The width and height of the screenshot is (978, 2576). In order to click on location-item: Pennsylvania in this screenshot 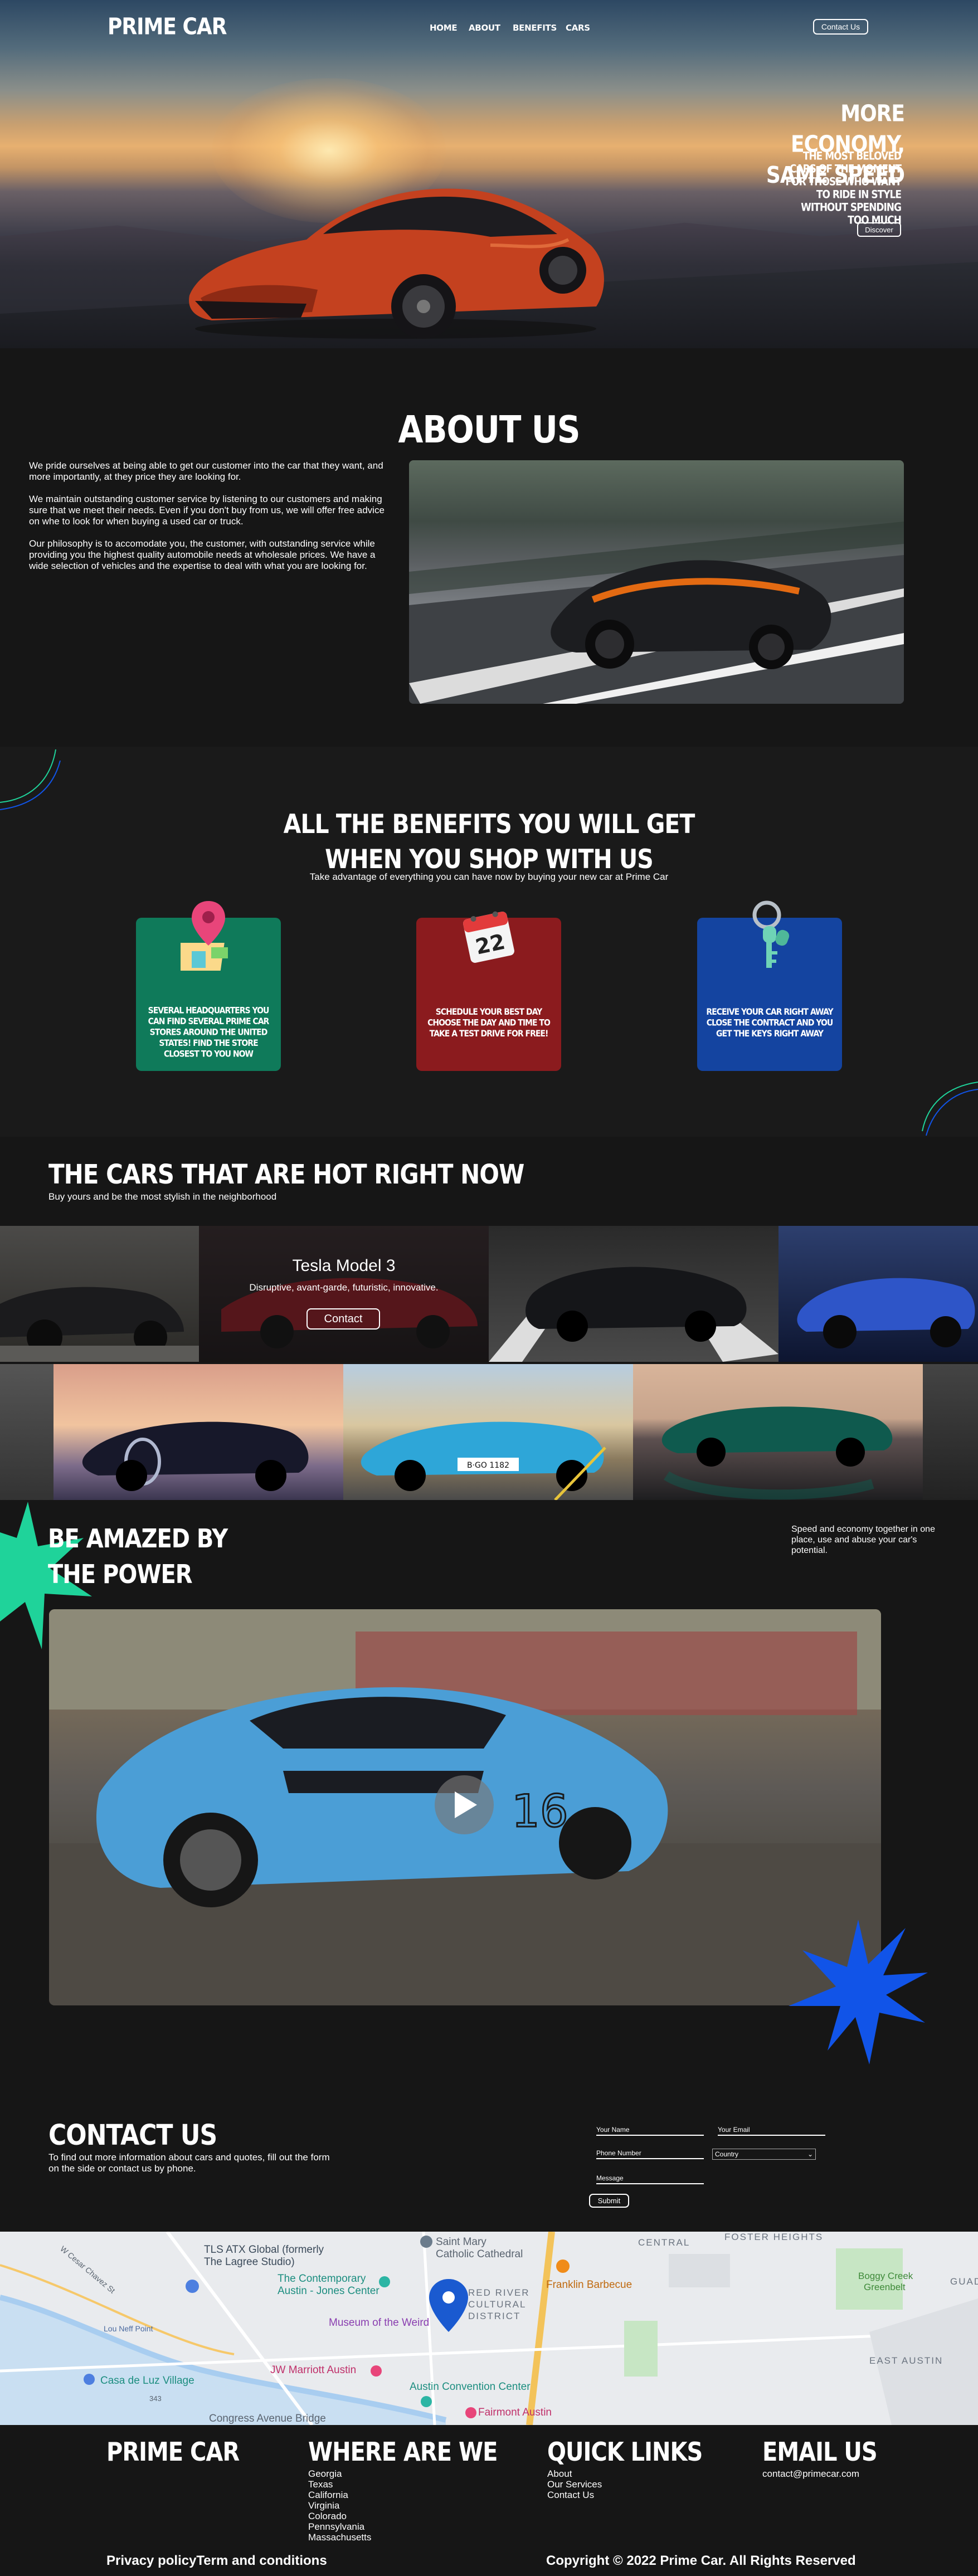, I will do `click(337, 2526)`.